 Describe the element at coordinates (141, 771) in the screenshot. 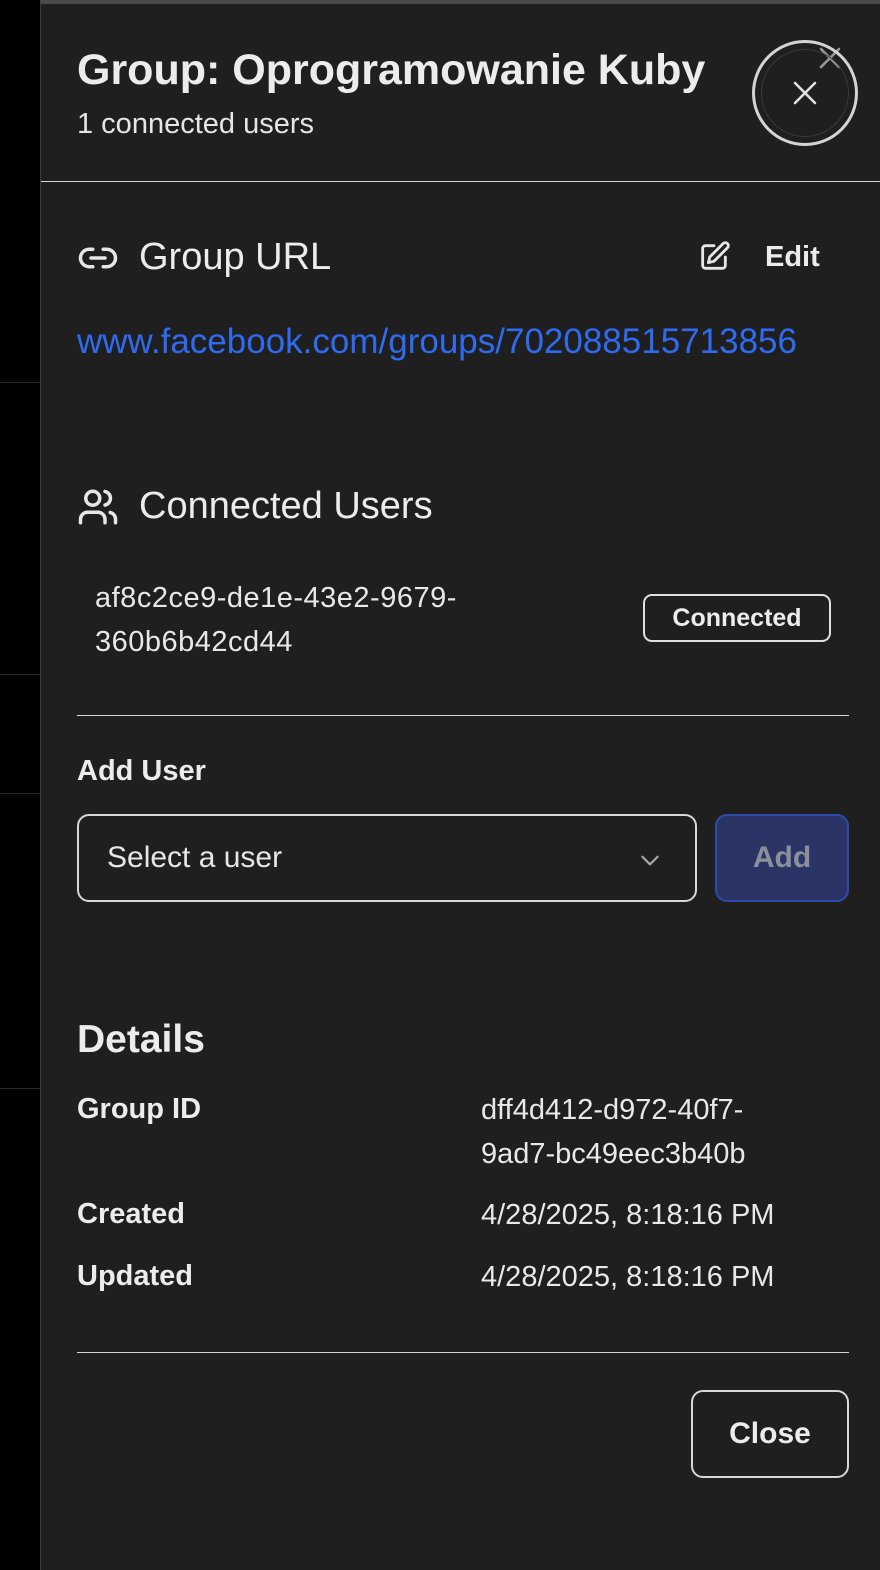

I see `add-user-label: Add User` at that location.